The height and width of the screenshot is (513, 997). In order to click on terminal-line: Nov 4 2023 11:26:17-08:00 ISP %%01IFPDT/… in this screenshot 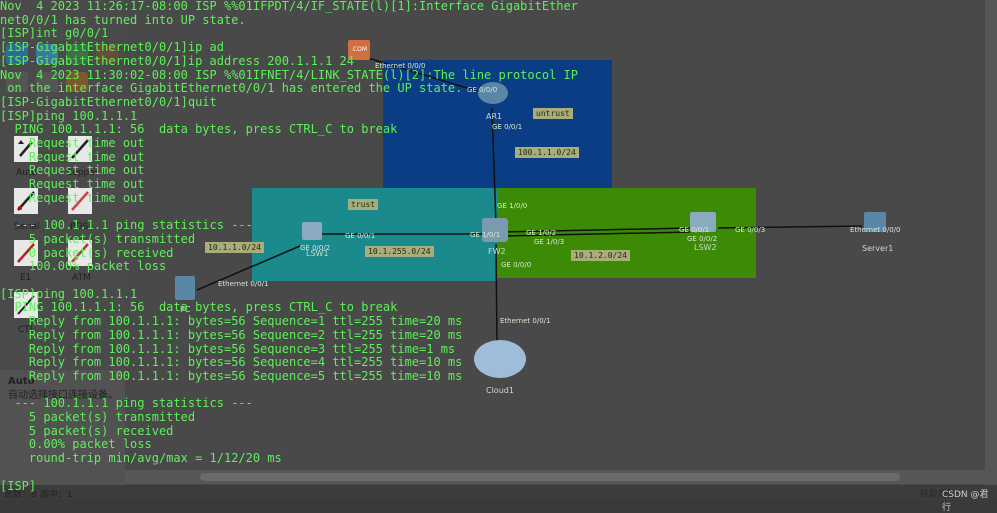, I will do `click(289, 6)`.